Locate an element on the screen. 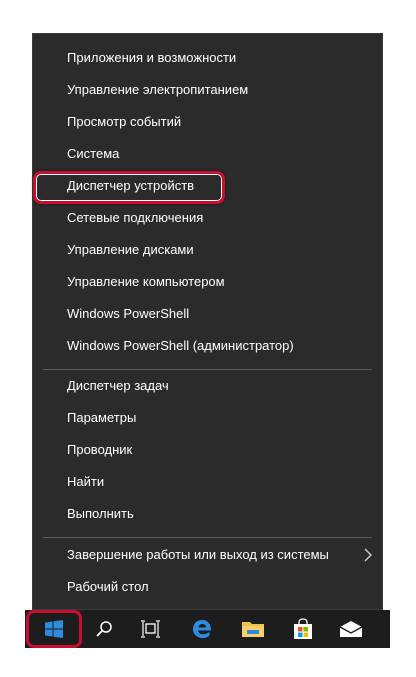 The image size is (416, 677). menu-item-device-manager: Диспетчер устройств is located at coordinates (207, 186).